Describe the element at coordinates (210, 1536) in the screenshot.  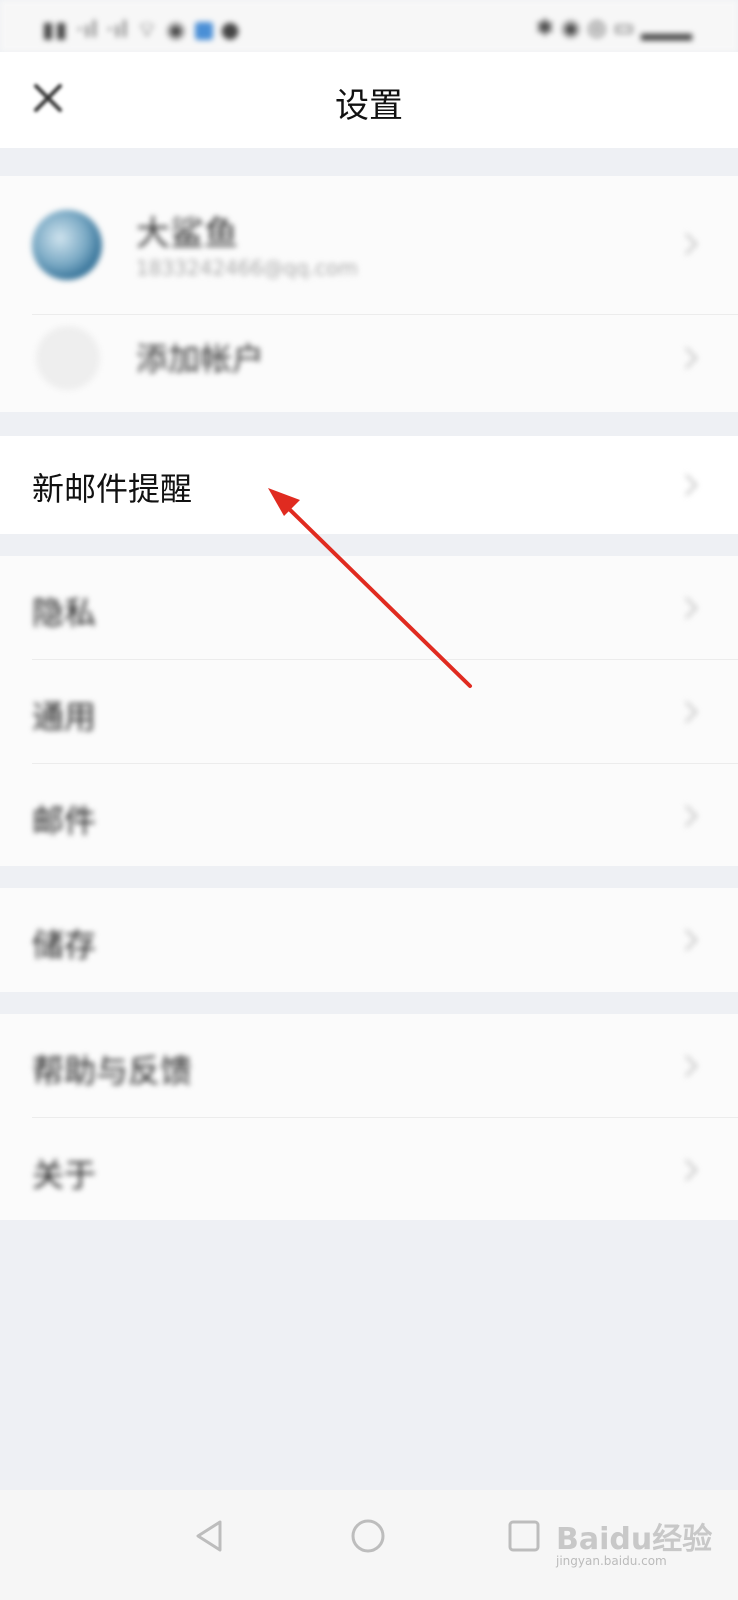
I see `back-triangle-icon` at that location.